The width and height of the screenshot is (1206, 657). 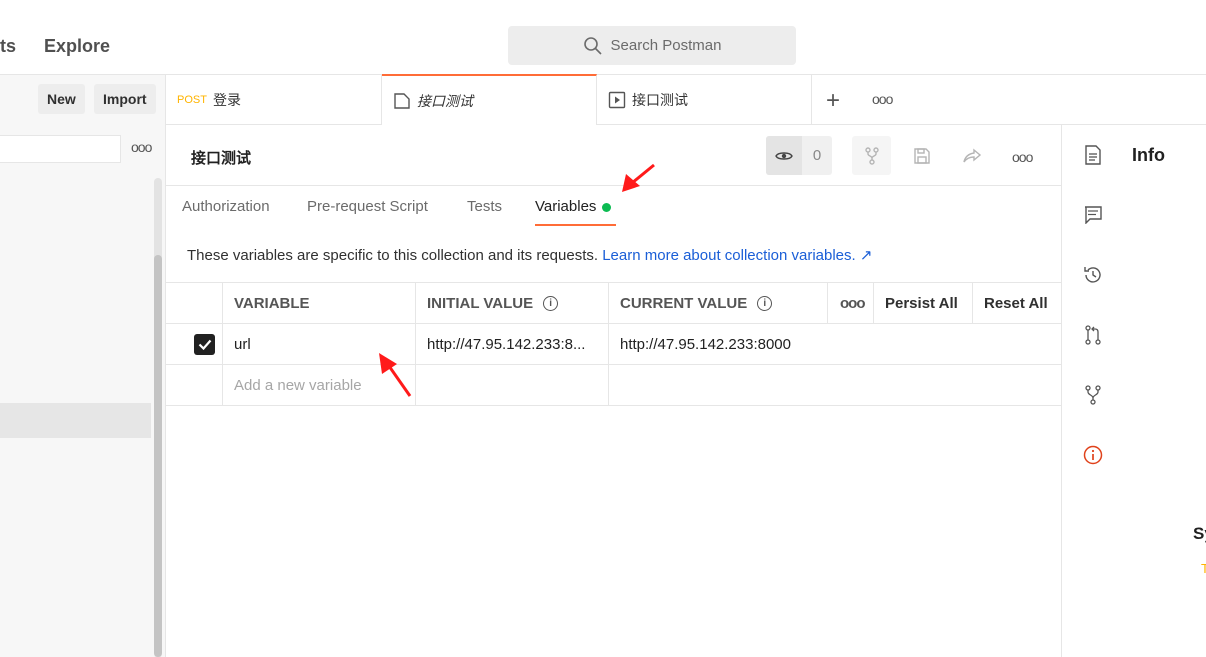 What do you see at coordinates (319, 385) in the screenshot?
I see `new-variable-input: Add a new variable` at bounding box center [319, 385].